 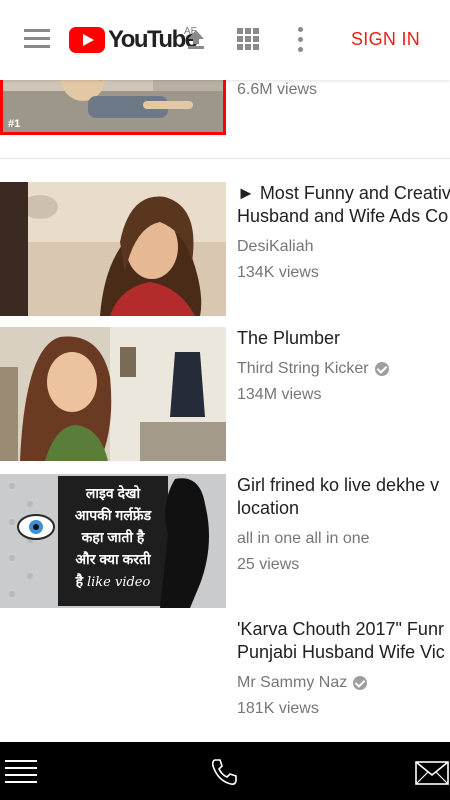 I want to click on video-title-line2: Husband and Wife Ads Co, so click(x=343, y=216).